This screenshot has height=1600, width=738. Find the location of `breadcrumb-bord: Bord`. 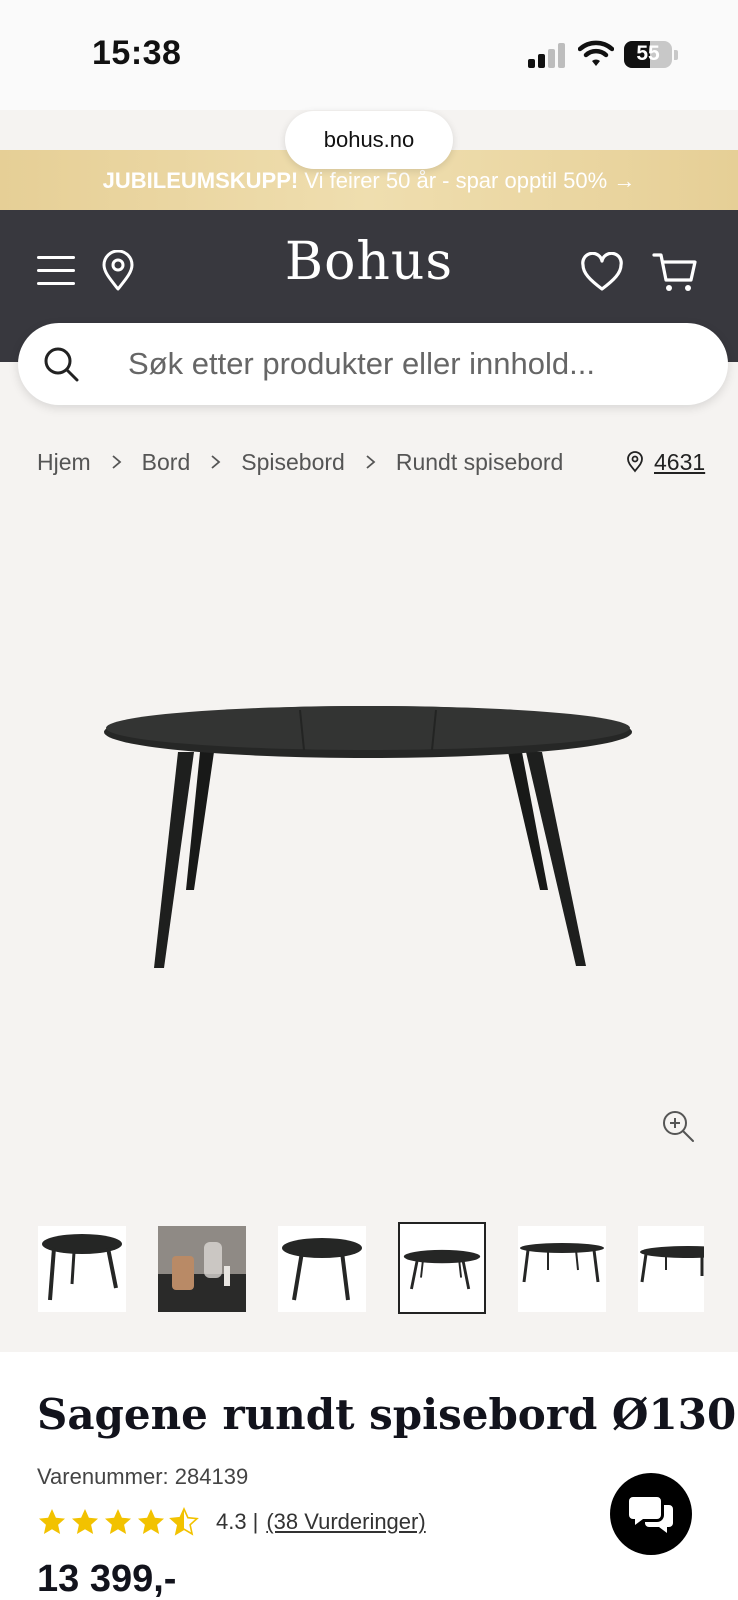

breadcrumb-bord: Bord is located at coordinates (166, 462).